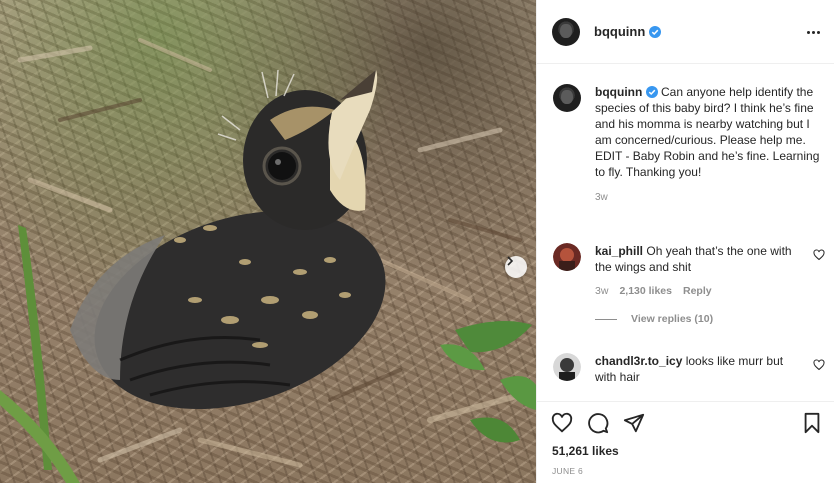 The height and width of the screenshot is (483, 834). Describe the element at coordinates (567, 471) in the screenshot. I see `post-date: JUNE 6` at that location.